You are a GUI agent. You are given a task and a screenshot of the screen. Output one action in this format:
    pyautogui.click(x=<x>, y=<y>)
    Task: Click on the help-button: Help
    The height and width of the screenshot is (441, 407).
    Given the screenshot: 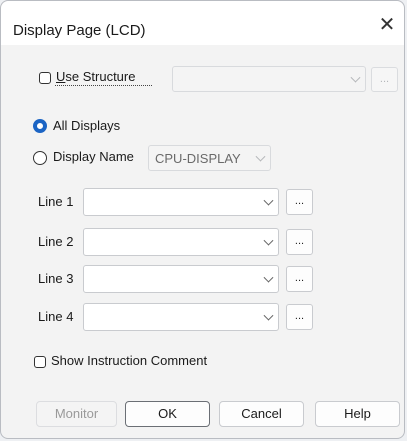 What is the action you would take?
    pyautogui.click(x=357, y=414)
    